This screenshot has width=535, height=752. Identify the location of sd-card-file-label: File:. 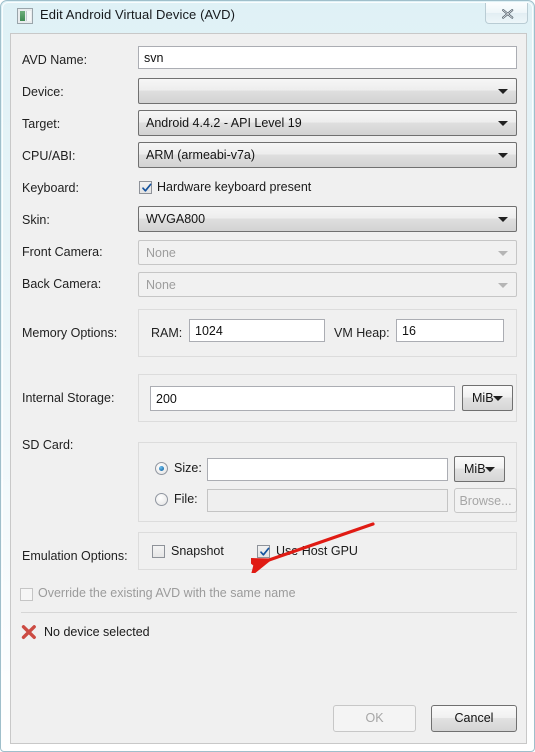
(186, 499).